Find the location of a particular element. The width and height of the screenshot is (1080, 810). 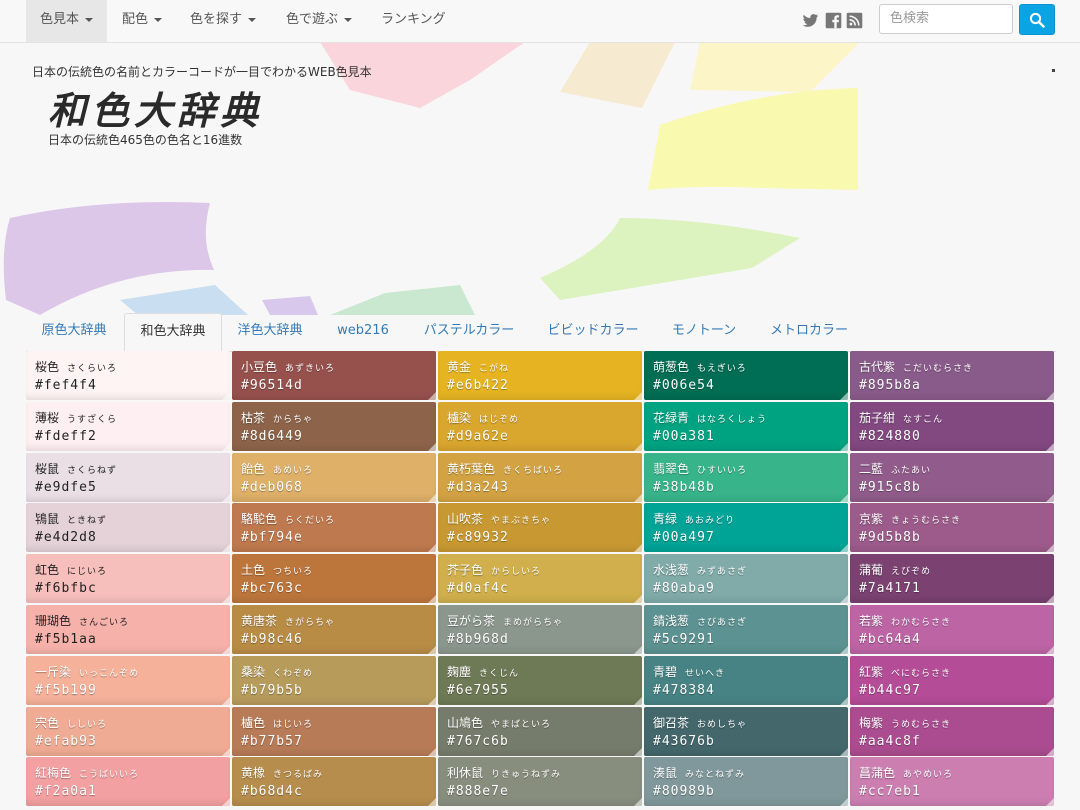

color-swatch: 桜色 さくらいろ #fef4f4 is located at coordinates (128, 375).